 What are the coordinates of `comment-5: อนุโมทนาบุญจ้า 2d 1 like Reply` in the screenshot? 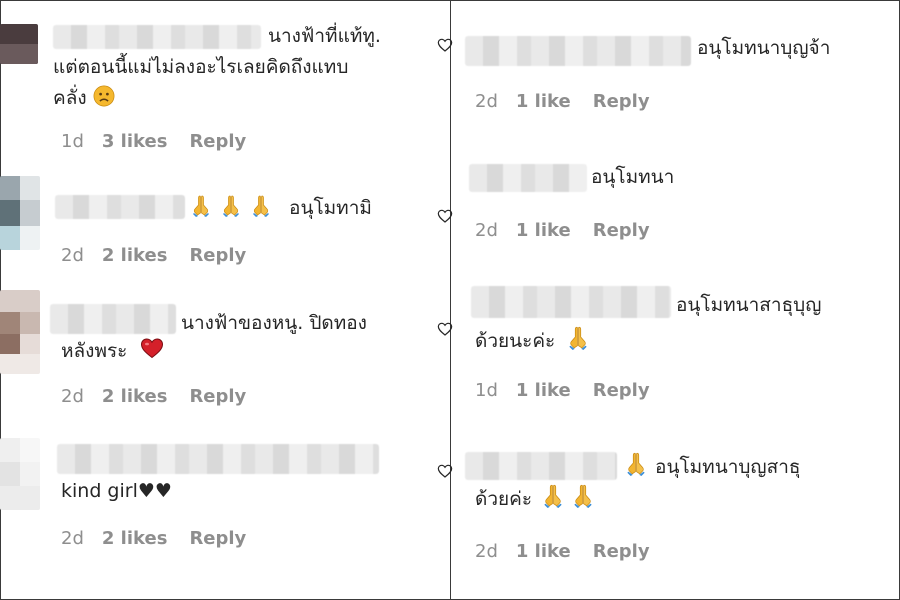 It's located at (675, 70).